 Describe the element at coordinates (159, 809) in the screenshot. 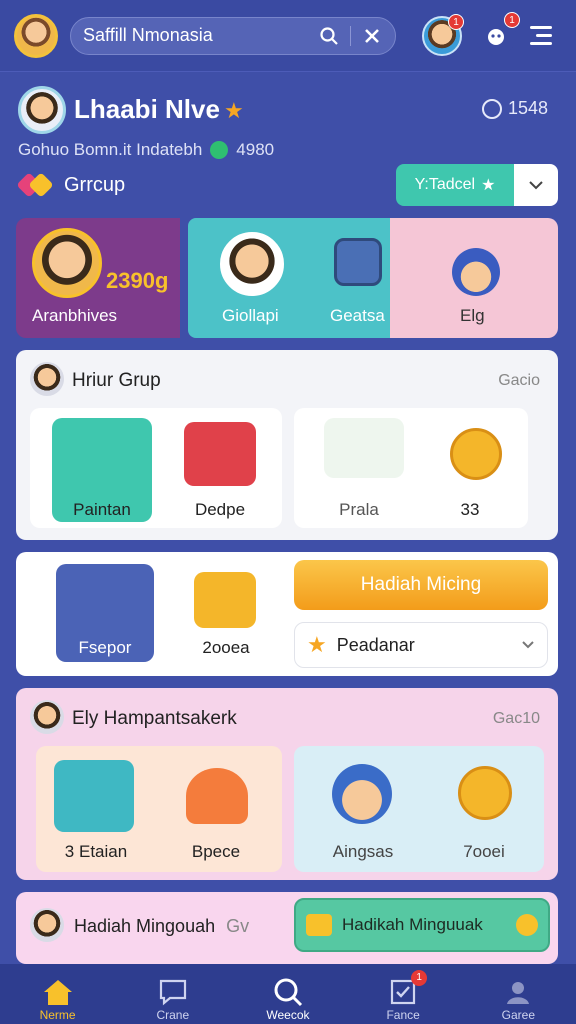

I see `campaign-tile-left: 3 Etaian Bpece` at that location.